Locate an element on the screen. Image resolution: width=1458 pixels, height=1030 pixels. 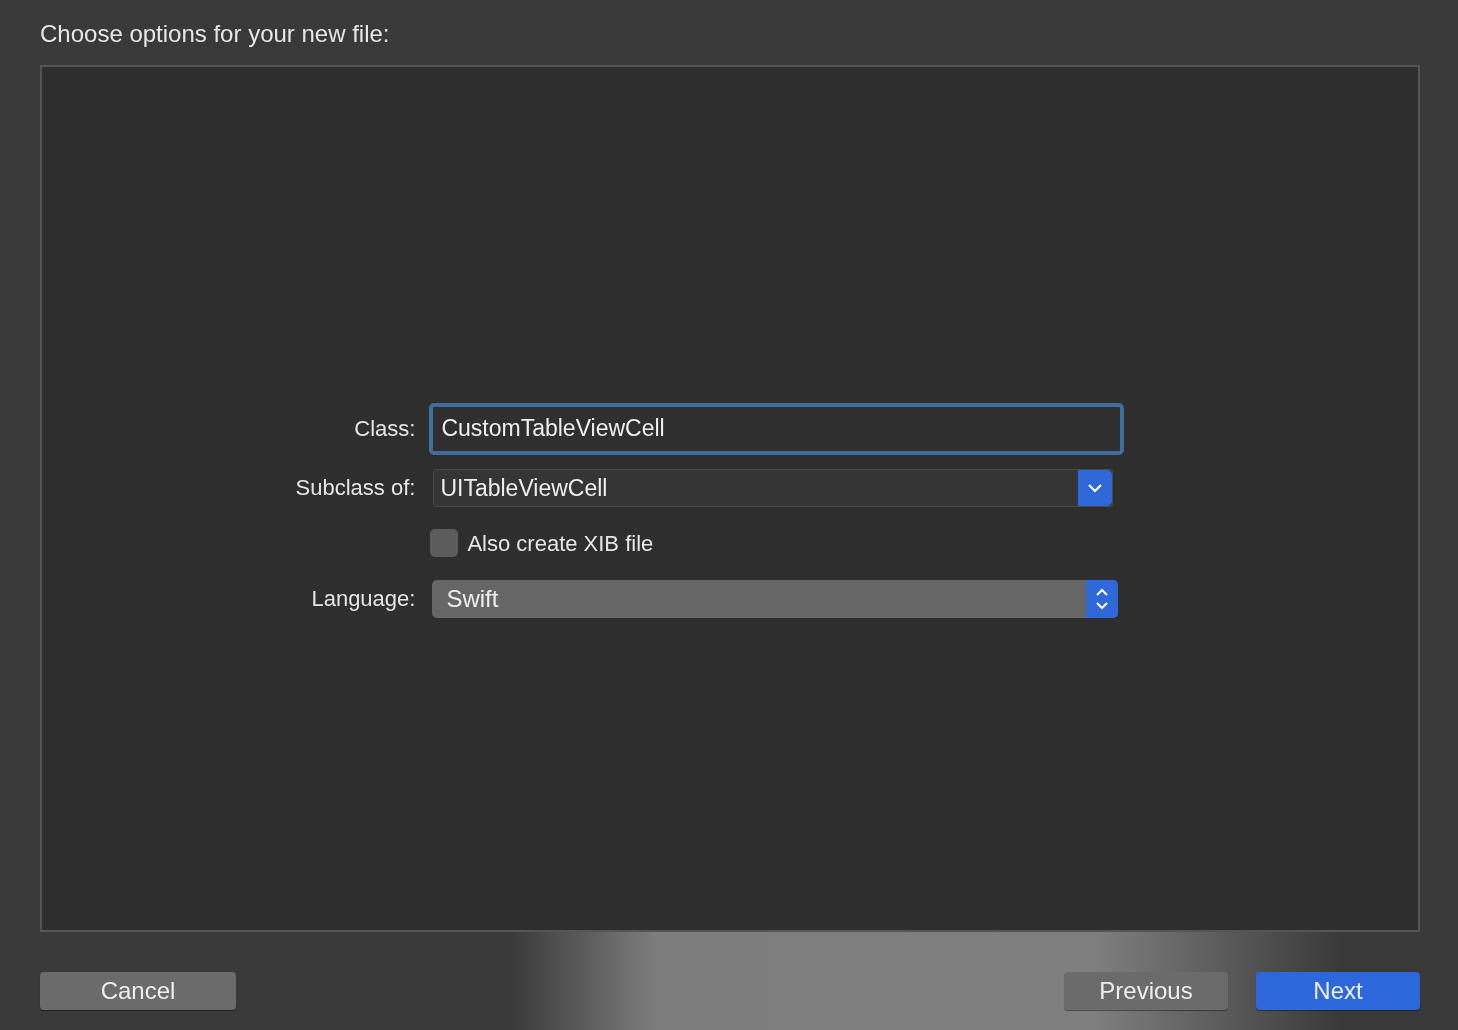
chevron-down-icon is located at coordinates (1095, 487).